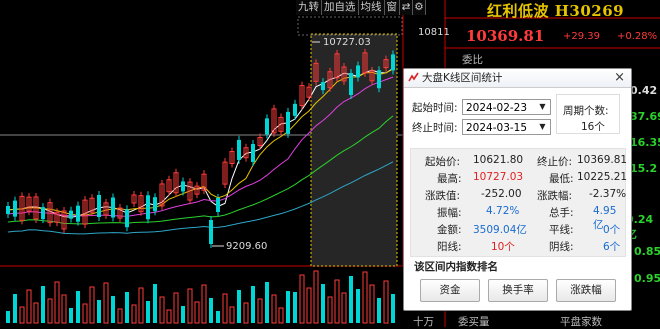 This screenshot has height=329, width=660. I want to click on index-change-pct: +0.28%, so click(637, 36).